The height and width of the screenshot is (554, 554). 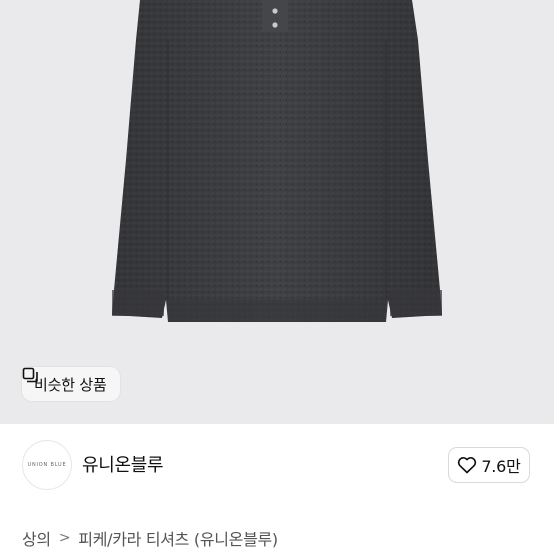 What do you see at coordinates (467, 465) in the screenshot?
I see `heart-outline-icon` at bounding box center [467, 465].